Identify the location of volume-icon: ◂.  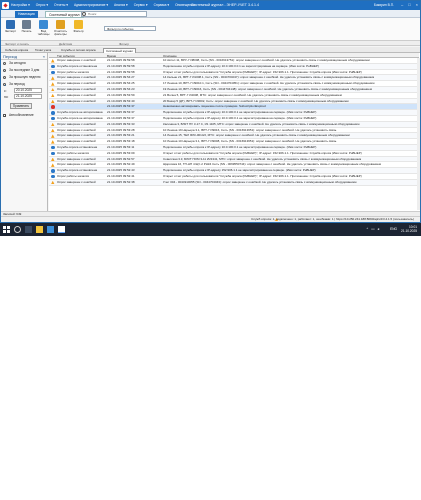
(378, 229).